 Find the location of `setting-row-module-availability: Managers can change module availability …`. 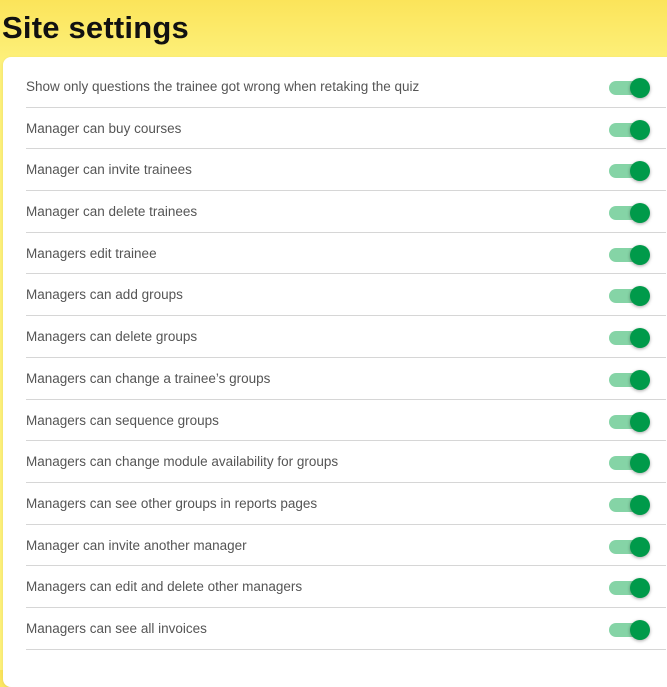

setting-row-module-availability: Managers can change module availability … is located at coordinates (346, 462).